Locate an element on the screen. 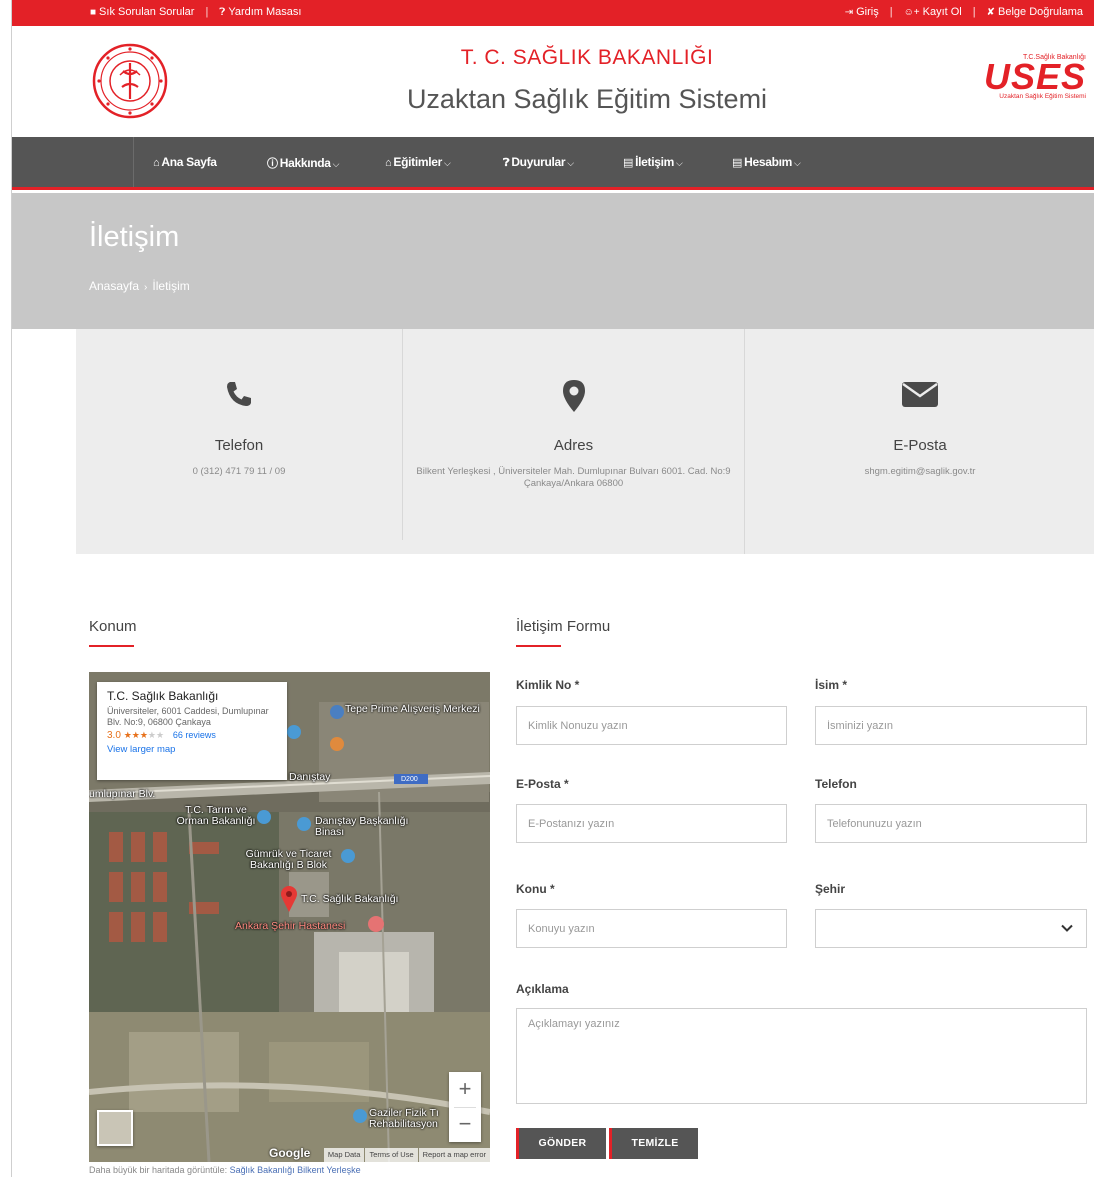 This screenshot has width=1094, height=1177. email-card: E-Posta shgm.egitim@saglik.gov.tr is located at coordinates (919, 441).